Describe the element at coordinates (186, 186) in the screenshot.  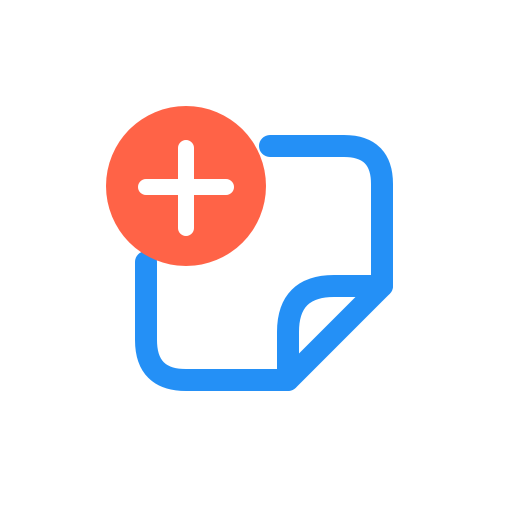
I see `plus-badge-icon` at that location.